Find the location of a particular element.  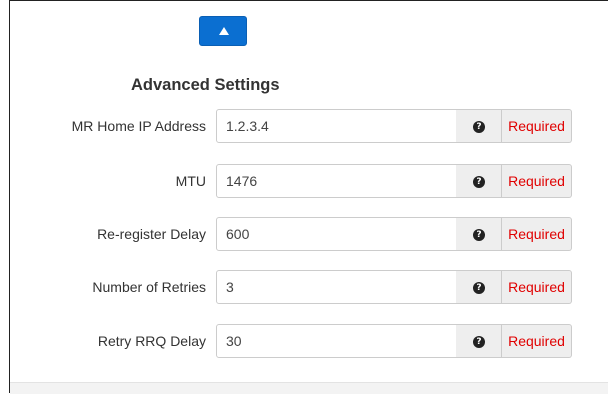

collapse-section-button is located at coordinates (223, 31).